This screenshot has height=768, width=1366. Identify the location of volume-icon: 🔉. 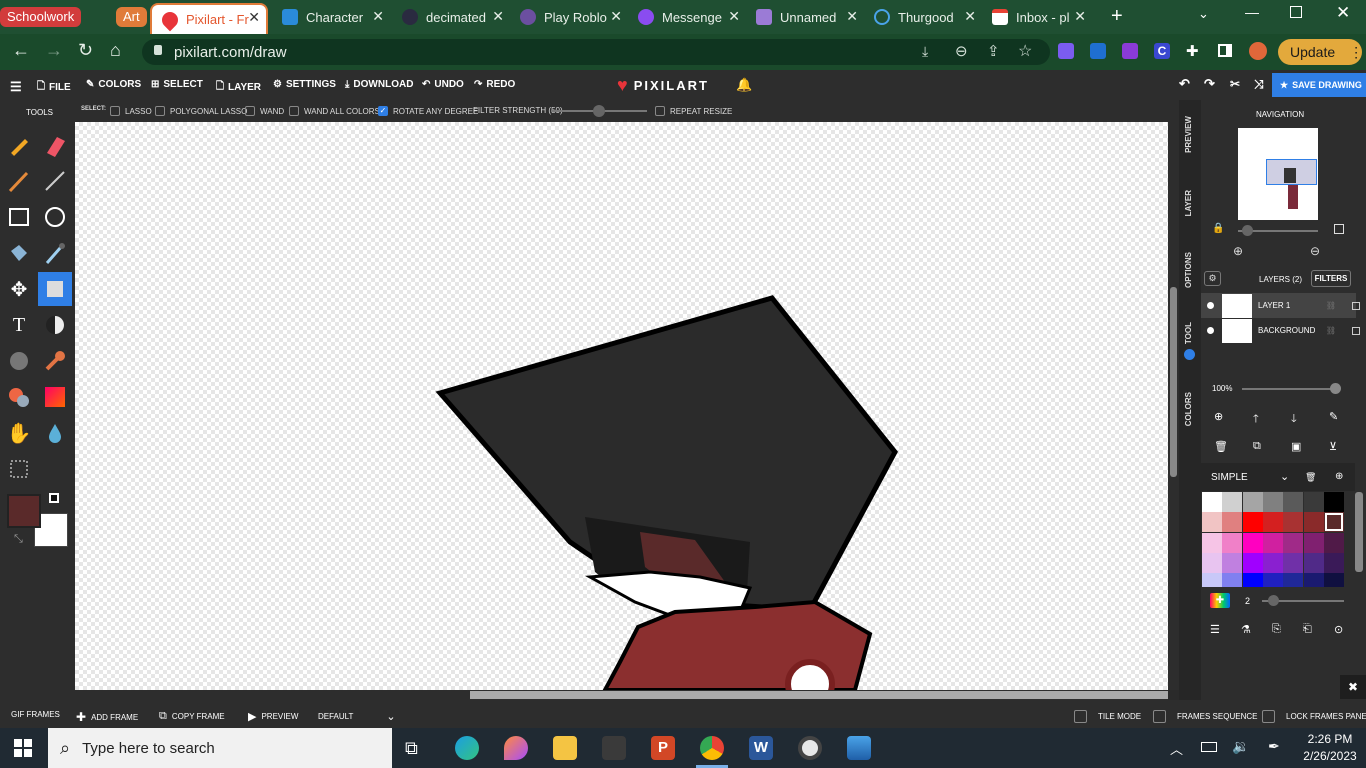
(1240, 746).